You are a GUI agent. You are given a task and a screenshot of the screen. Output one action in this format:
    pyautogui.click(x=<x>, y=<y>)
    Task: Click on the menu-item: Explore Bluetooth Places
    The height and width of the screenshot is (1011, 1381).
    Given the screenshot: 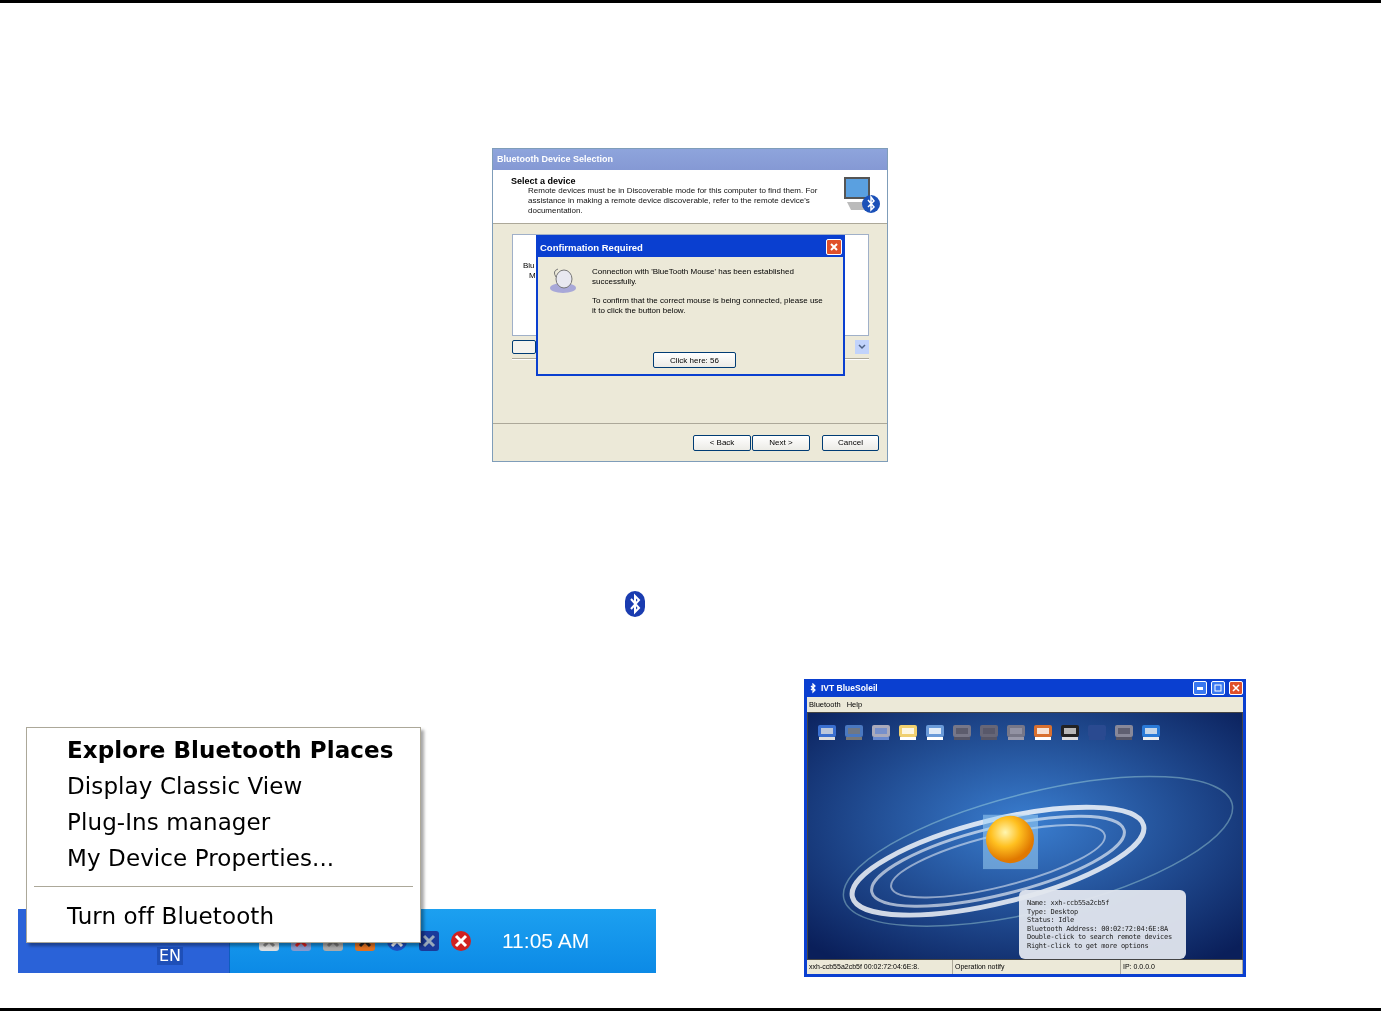 What is the action you would take?
    pyautogui.click(x=223, y=750)
    